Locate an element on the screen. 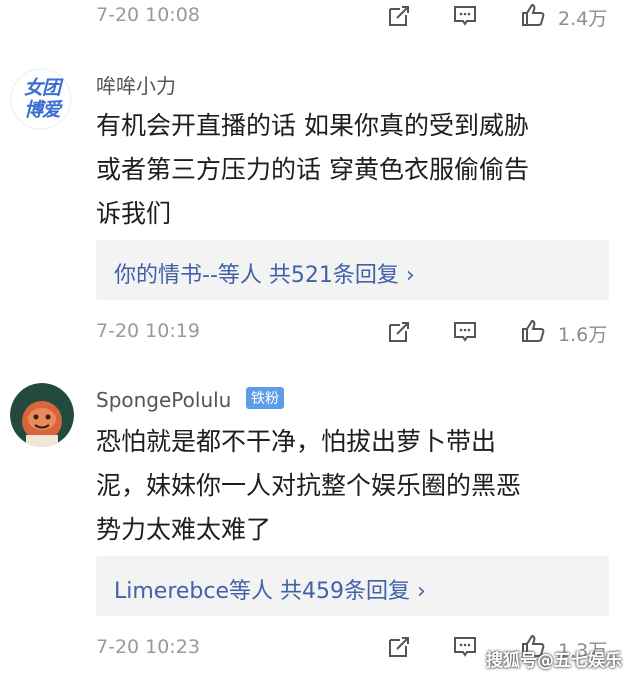 The height and width of the screenshot is (674, 627). comment-timestamp: 7-20 10:19 is located at coordinates (148, 331).